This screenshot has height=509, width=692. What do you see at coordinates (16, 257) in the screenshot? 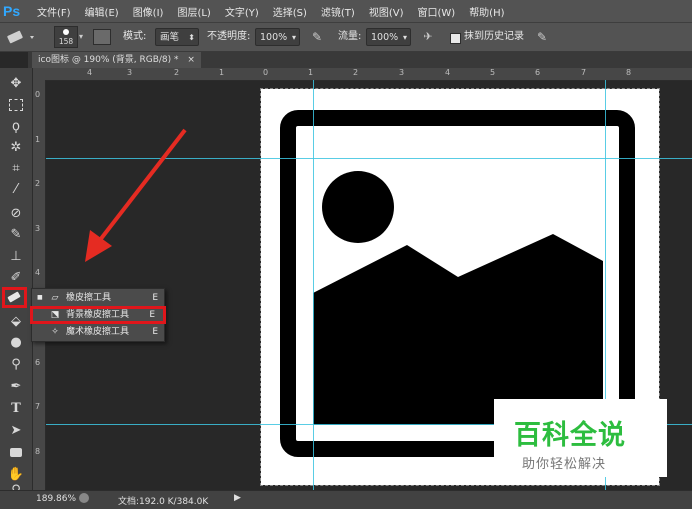
I see `clone-stamp-tool-icon: ⊥` at bounding box center [16, 257].